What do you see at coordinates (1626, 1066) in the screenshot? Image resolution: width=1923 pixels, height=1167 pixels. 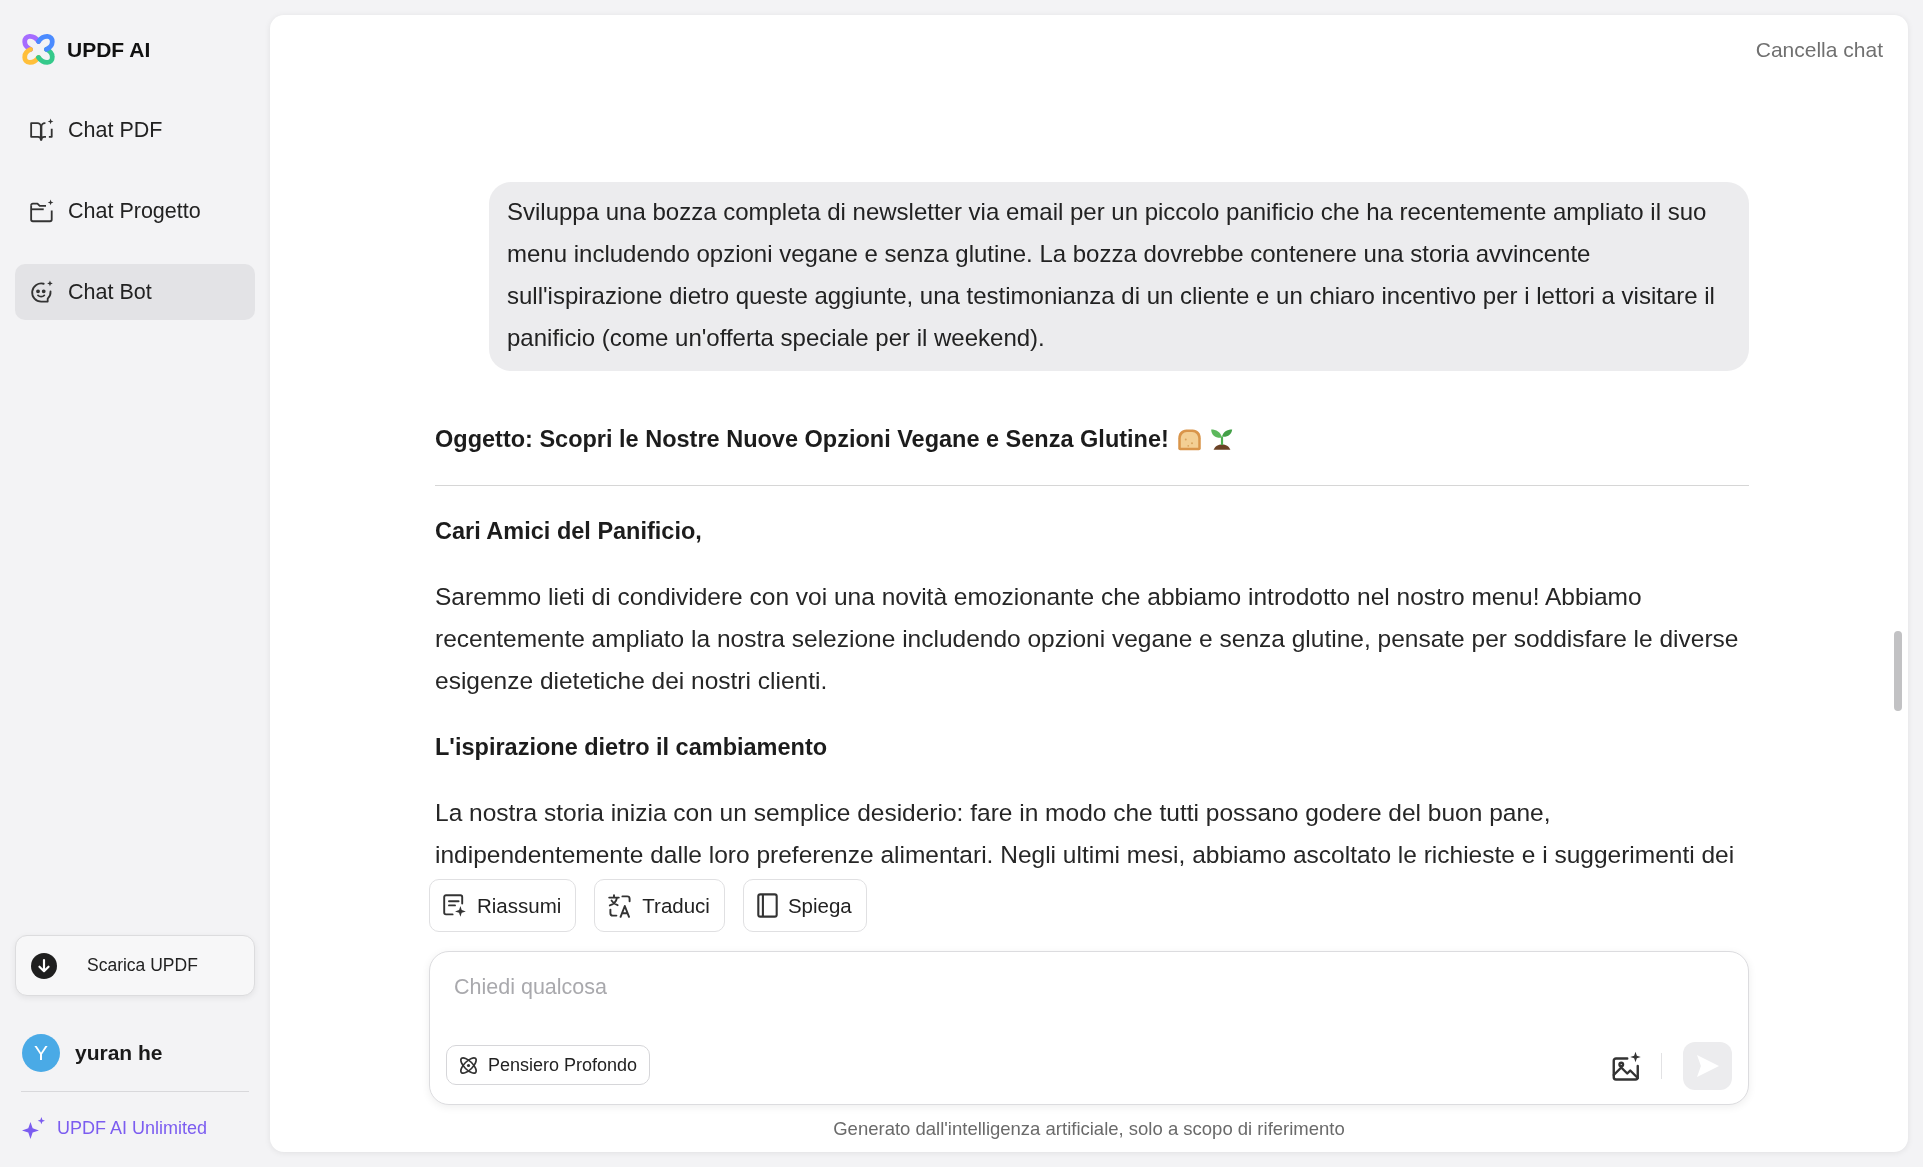 I see `image-add-icon` at bounding box center [1626, 1066].